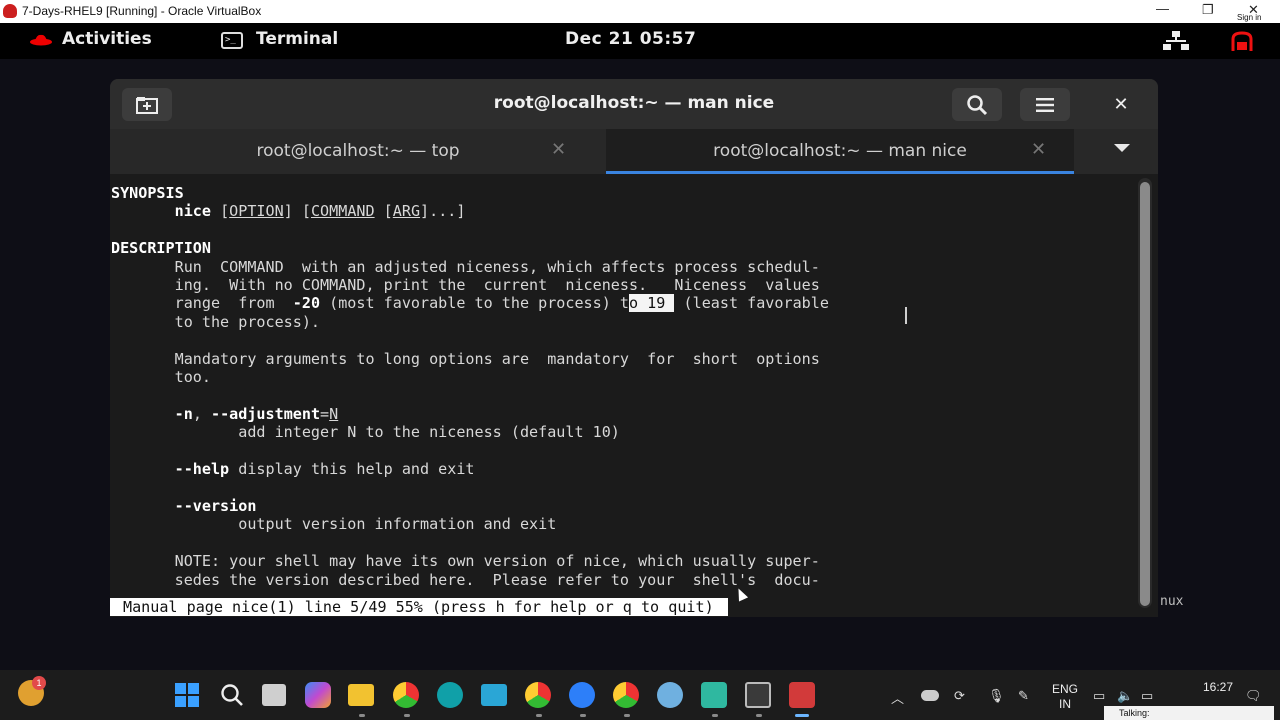 The width and height of the screenshot is (1280, 720). I want to click on active-indicator, so click(802, 715).